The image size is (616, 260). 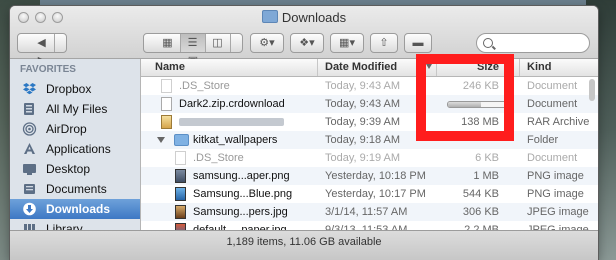 What do you see at coordinates (75, 149) in the screenshot?
I see `sidebar-item-applications: Applications` at bounding box center [75, 149].